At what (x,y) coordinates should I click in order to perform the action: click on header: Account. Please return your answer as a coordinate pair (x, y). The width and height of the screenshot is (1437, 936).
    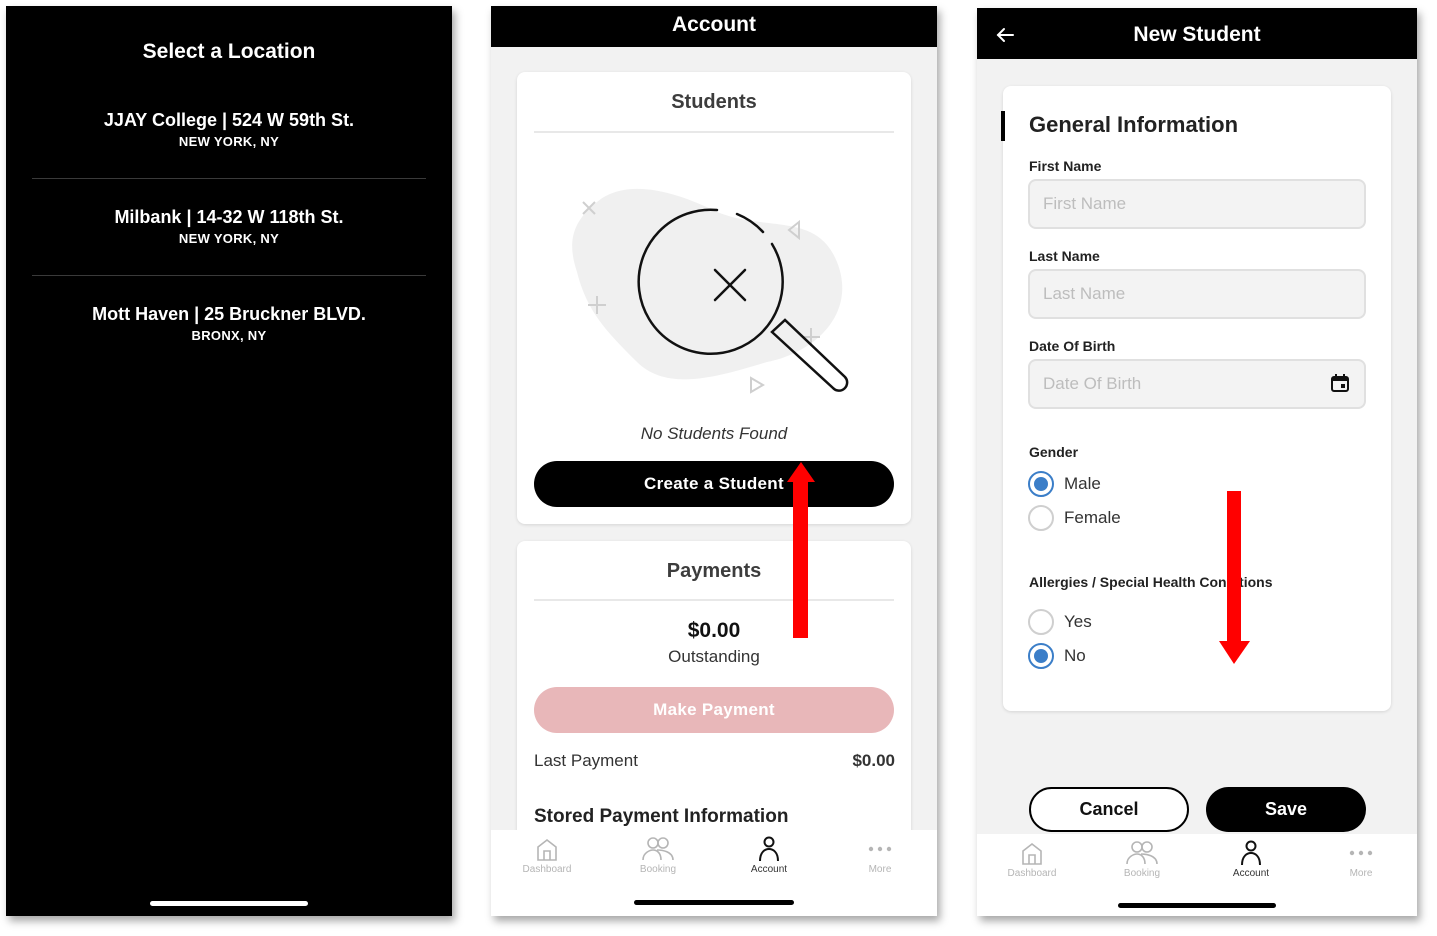
    Looking at the image, I should click on (714, 26).